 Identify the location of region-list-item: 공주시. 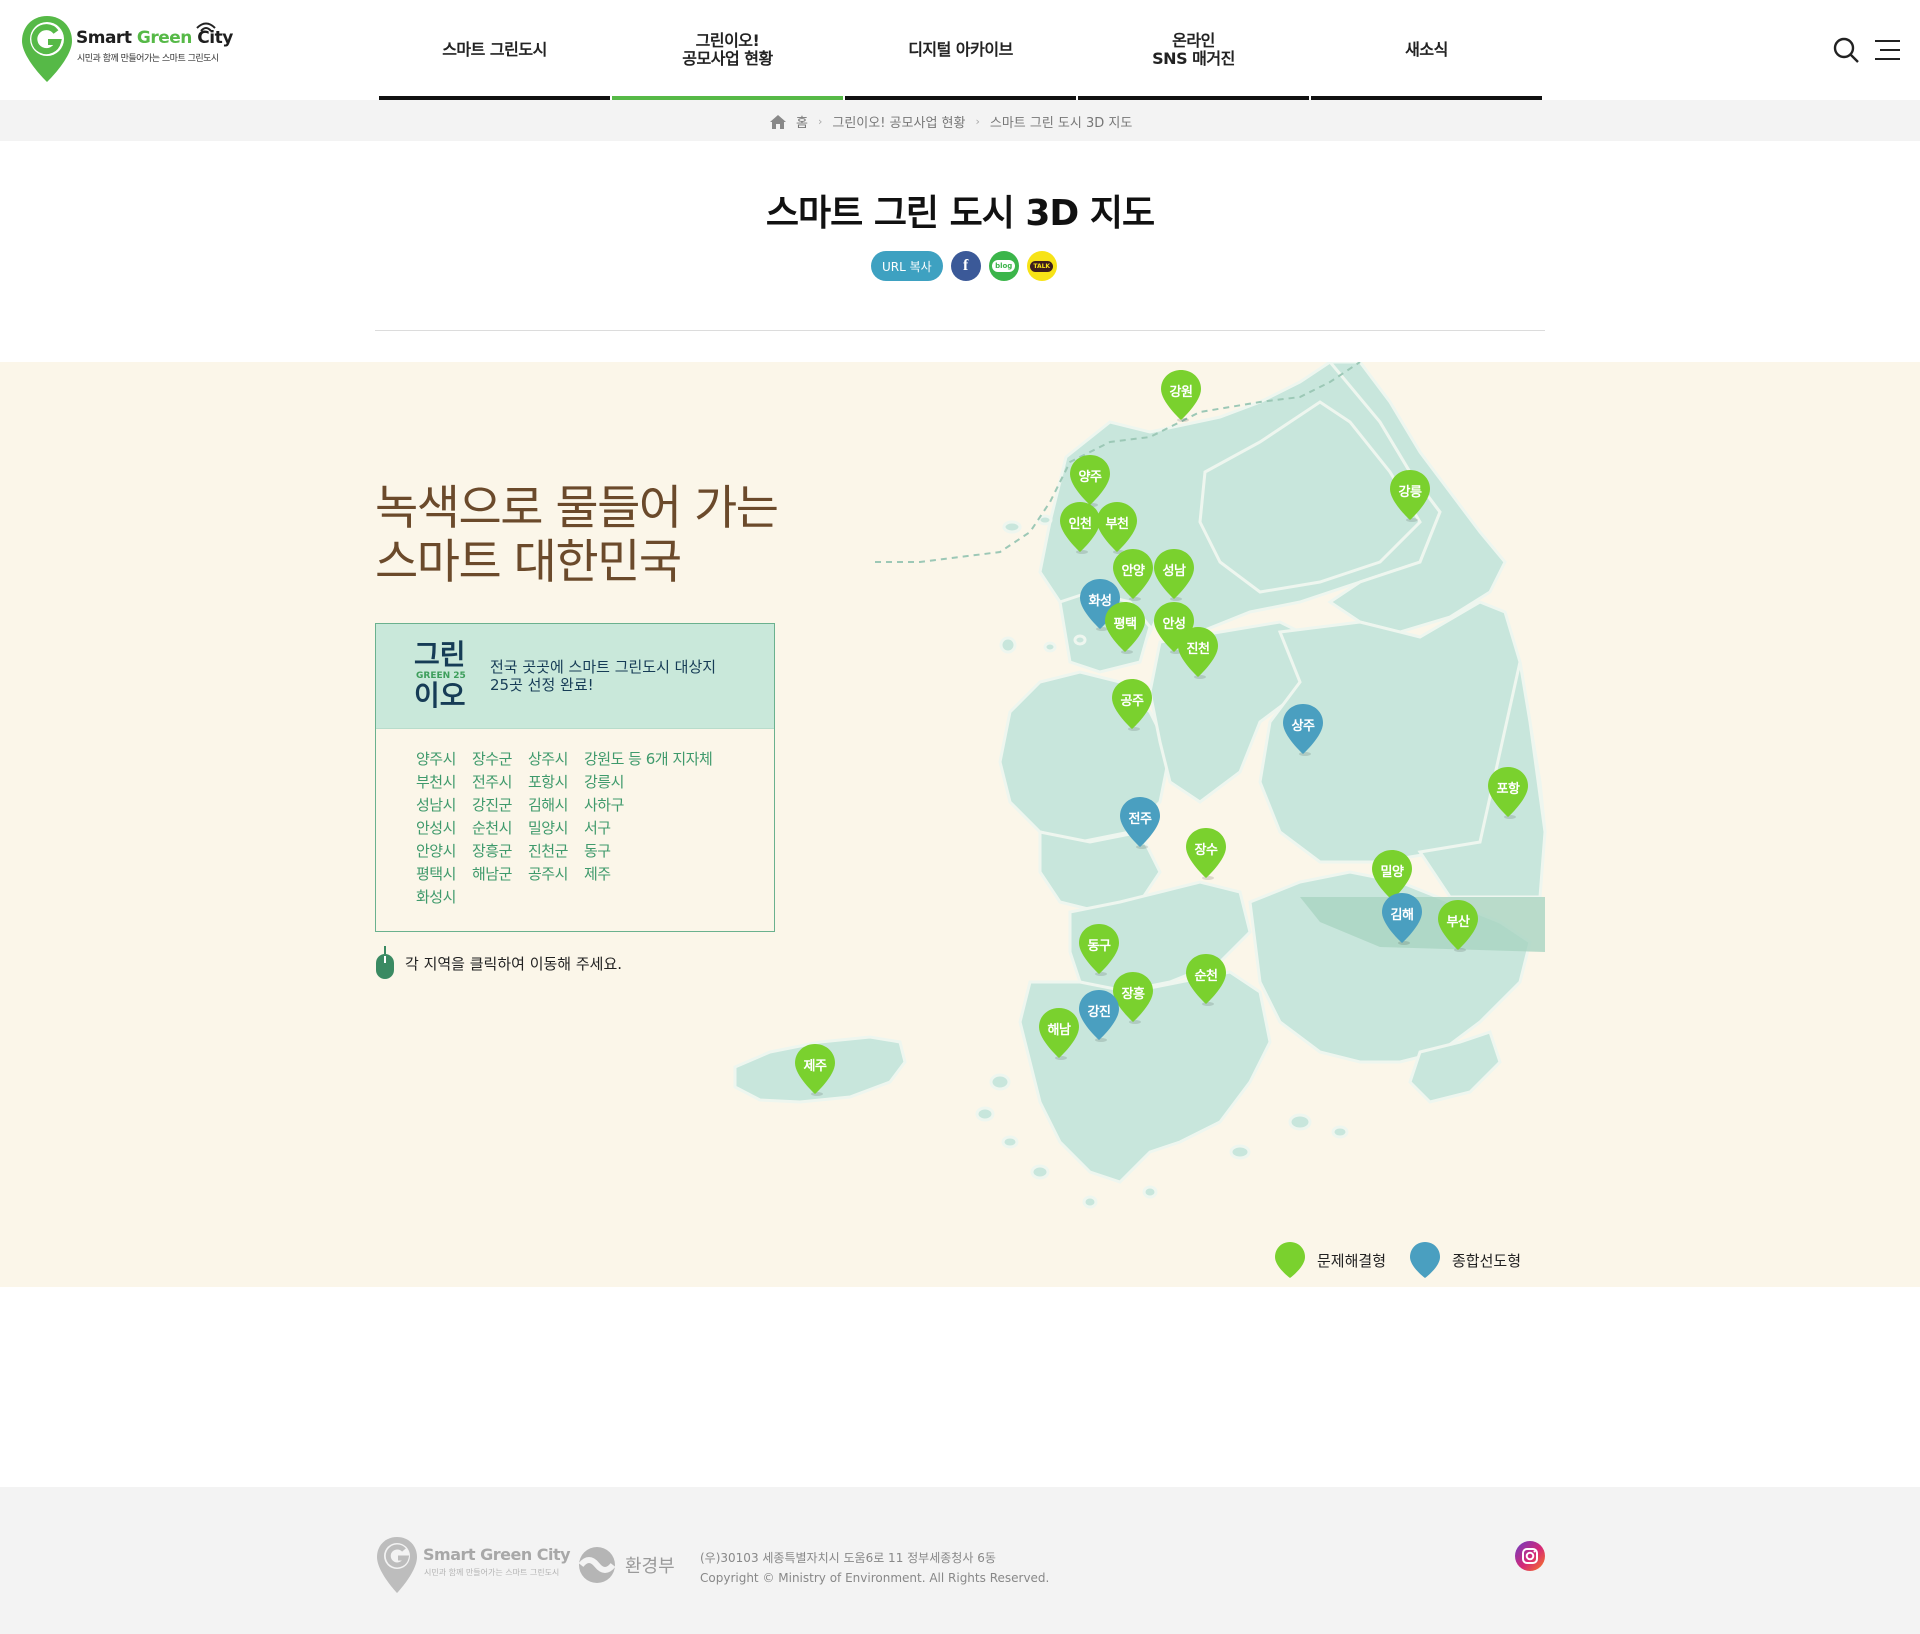
(548, 874).